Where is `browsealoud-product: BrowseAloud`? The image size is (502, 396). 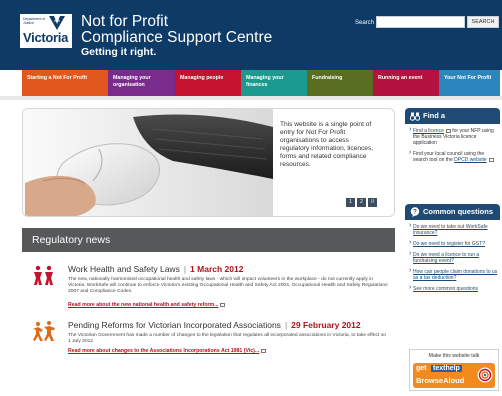 browsealoud-product: BrowseAloud is located at coordinates (440, 380).